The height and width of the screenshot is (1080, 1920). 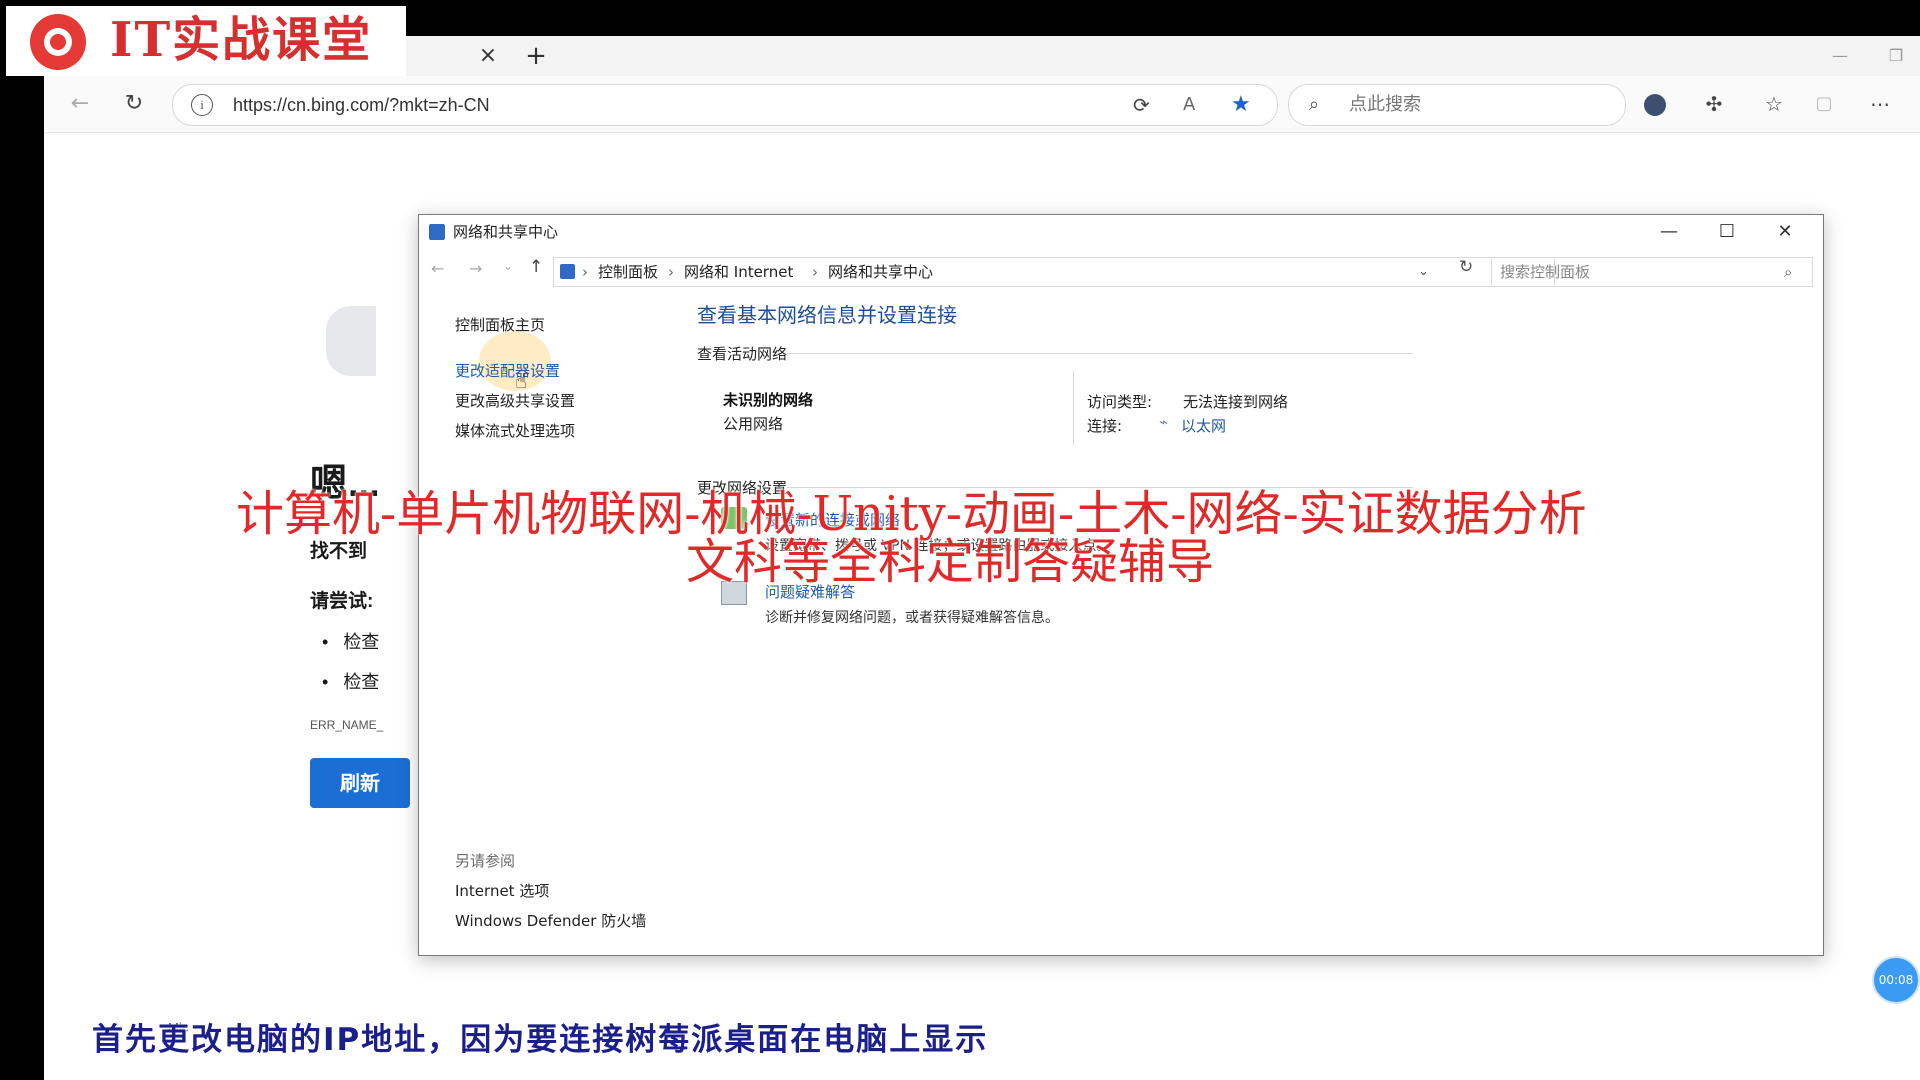 I want to click on ethernet-link: 以太网, so click(x=1203, y=425).